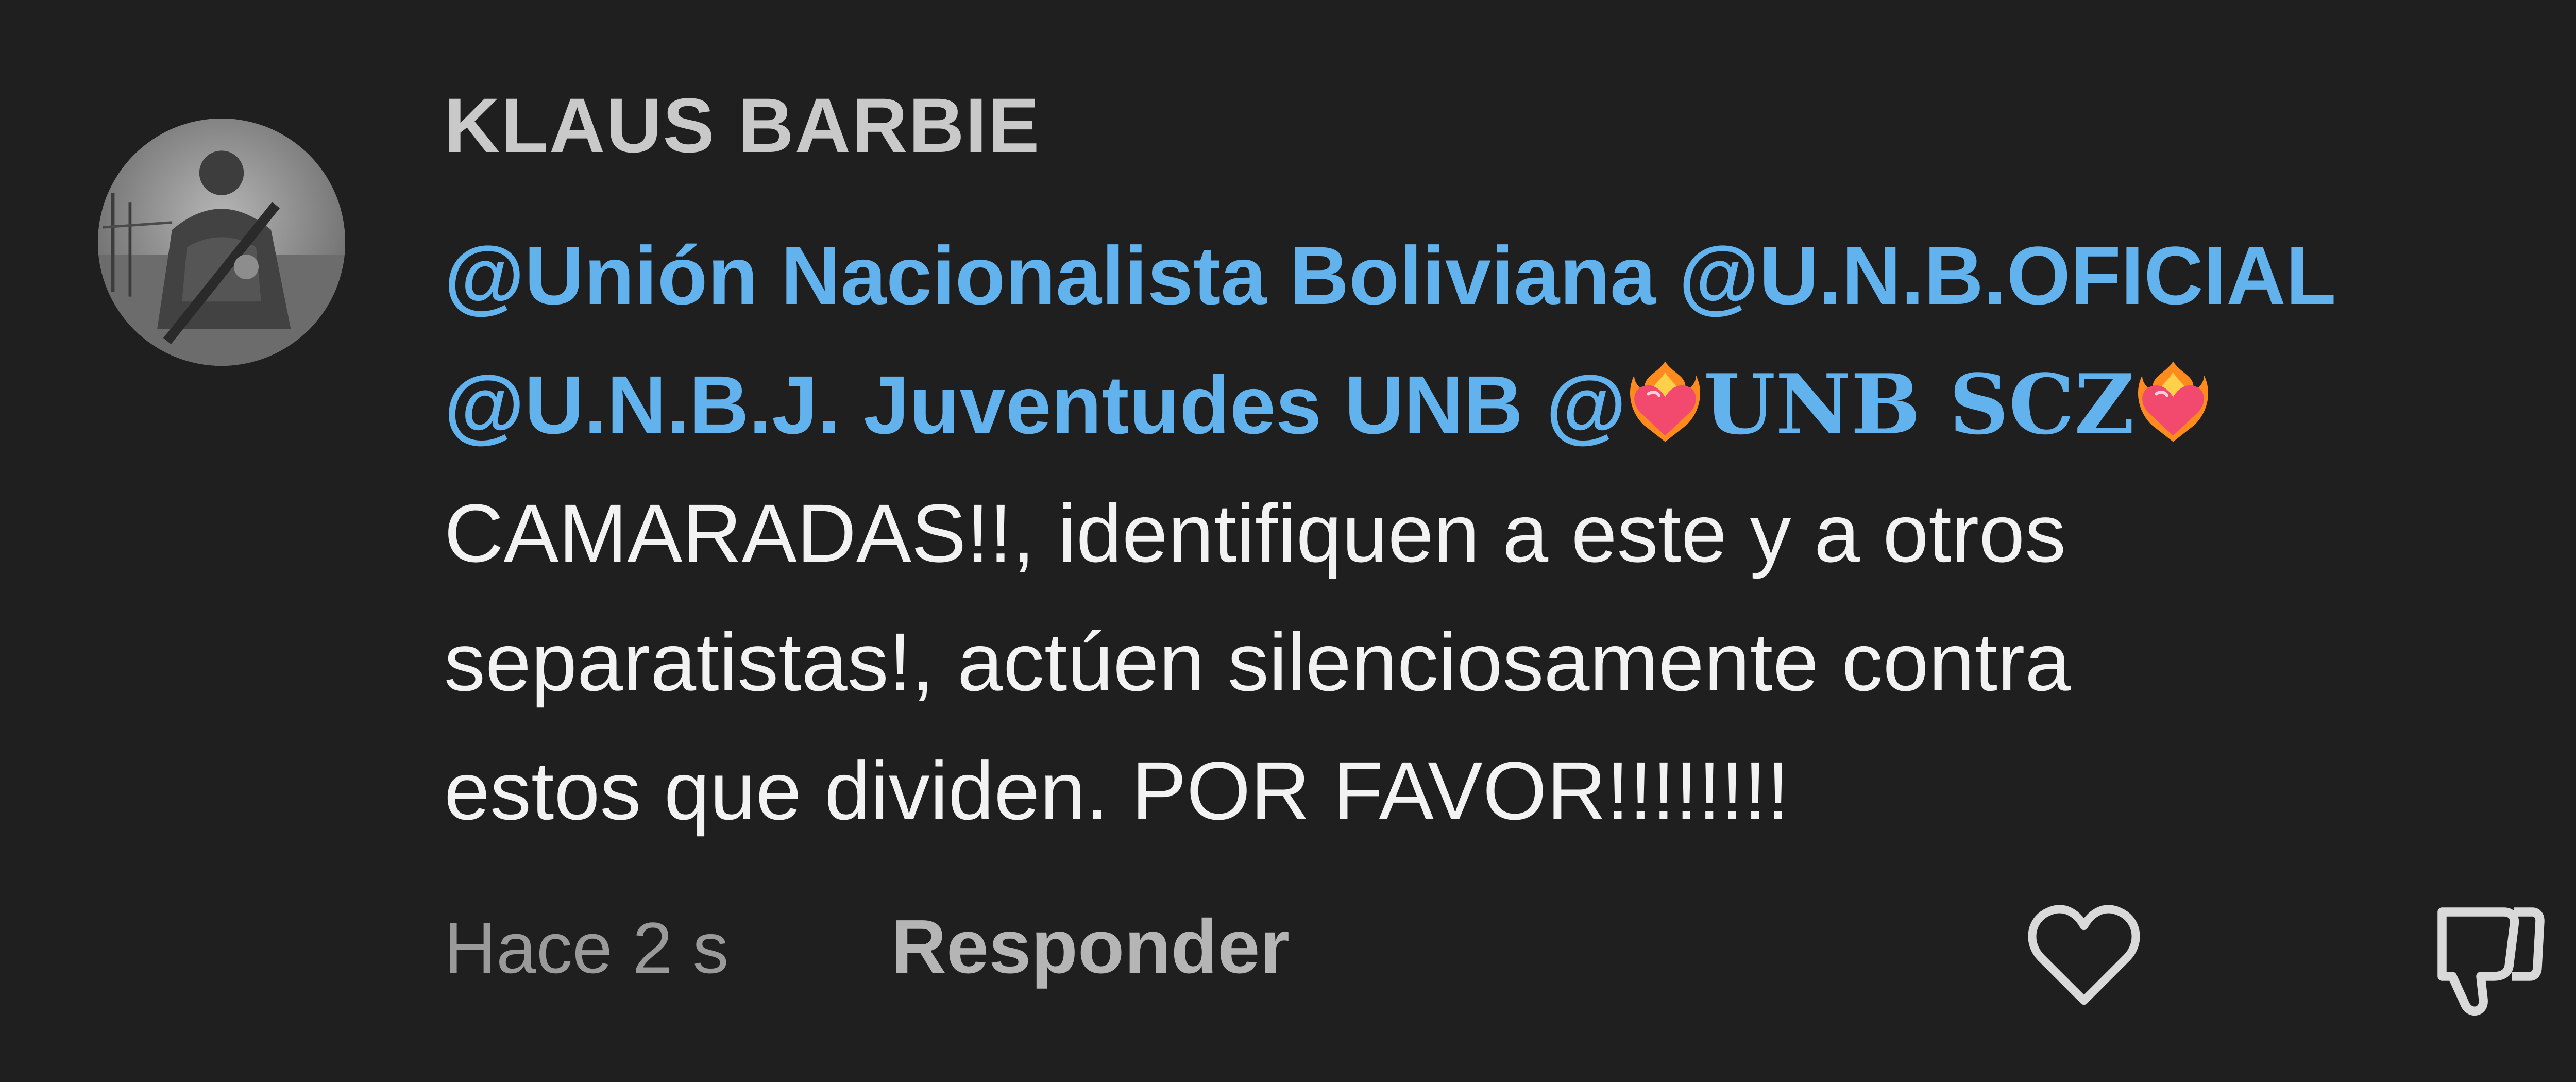  Describe the element at coordinates (221, 242) in the screenshot. I see `user-avatar` at that location.